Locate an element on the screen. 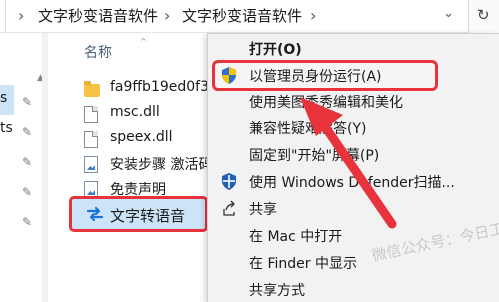 The height and width of the screenshot is (302, 499). menu-item-share-with: 共享方式 is located at coordinates (353, 290).